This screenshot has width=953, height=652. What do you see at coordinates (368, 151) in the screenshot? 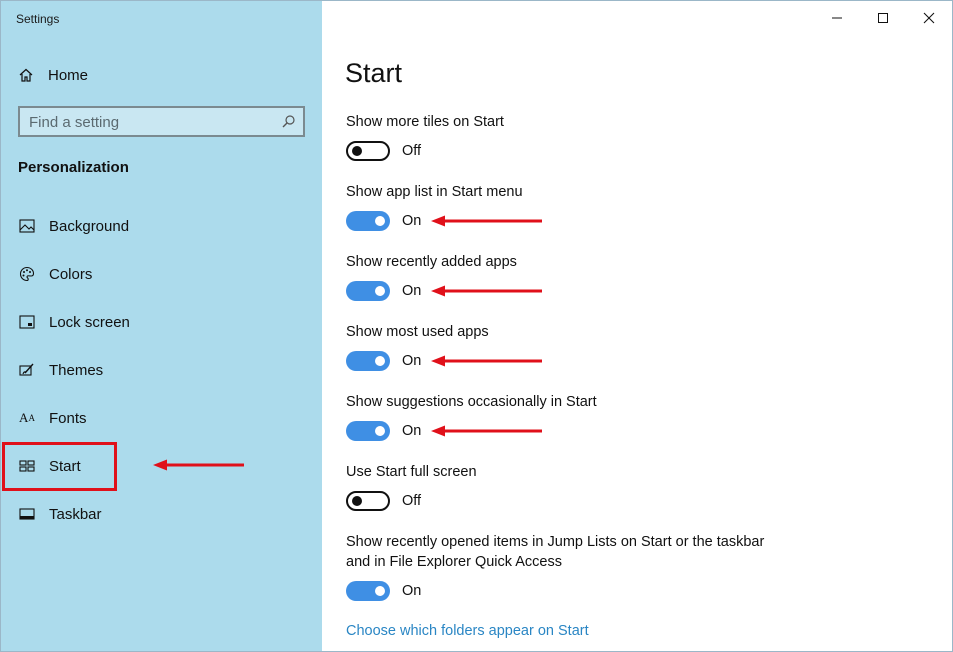
I see `toggle-more-tiles` at bounding box center [368, 151].